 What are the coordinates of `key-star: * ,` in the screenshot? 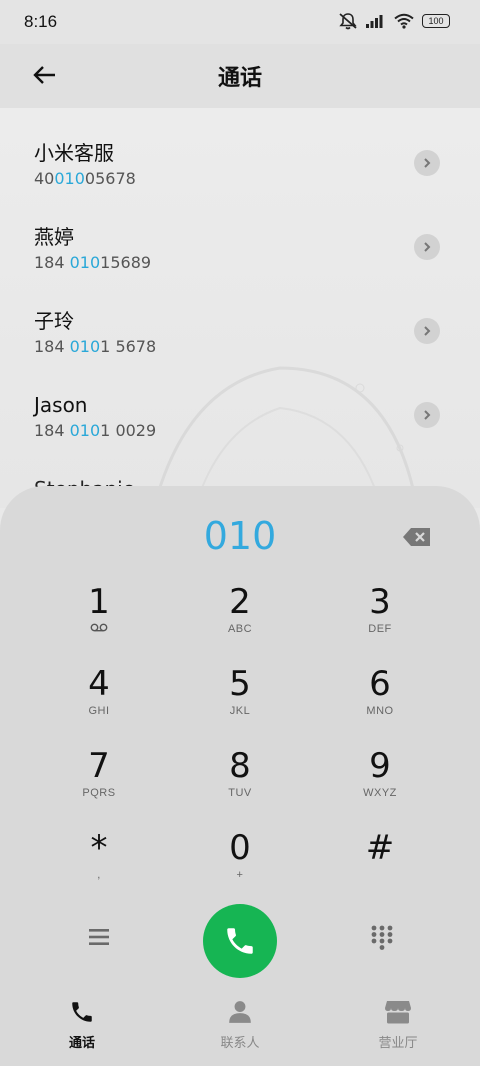 It's located at (99, 866).